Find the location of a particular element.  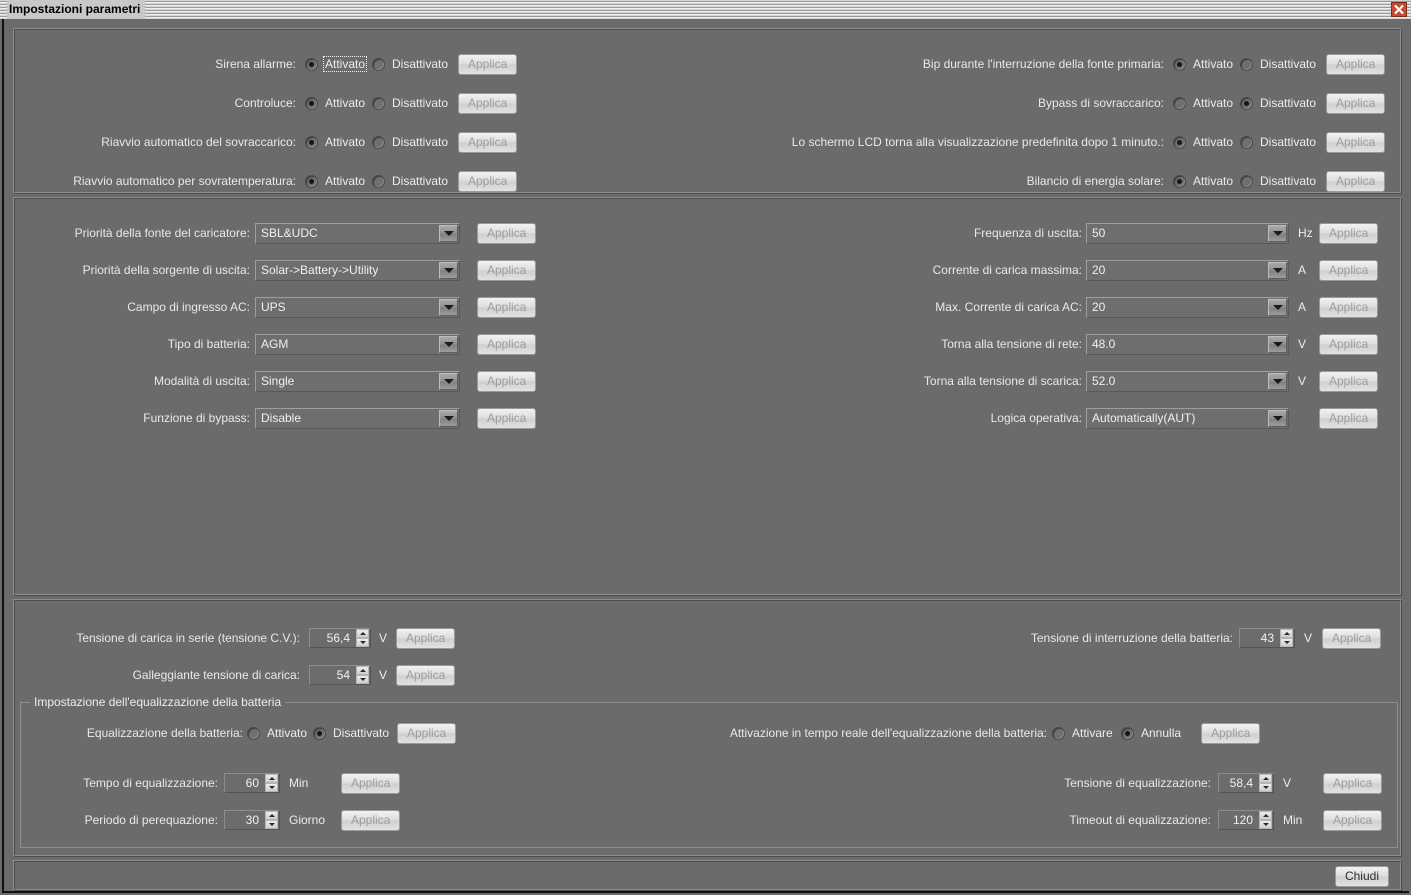

toggle-right-1-on-radio: Attivato is located at coordinates (1204, 103).